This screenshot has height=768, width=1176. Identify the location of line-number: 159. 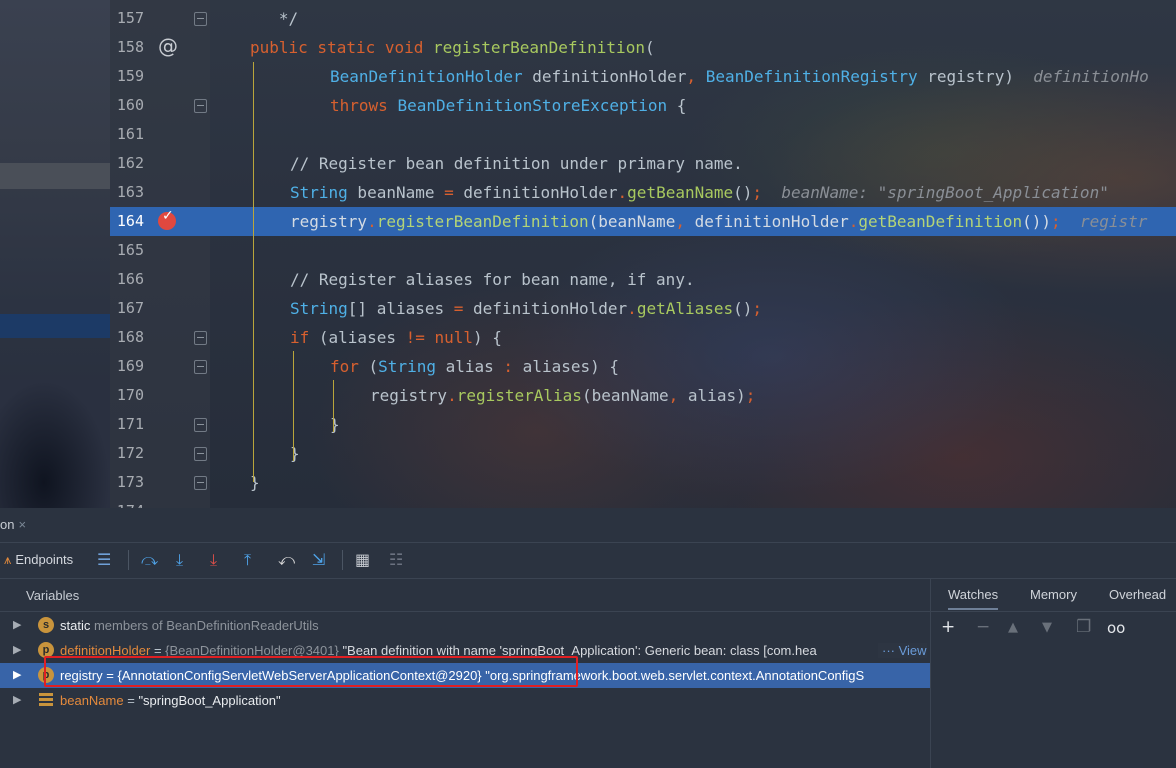
(130, 76).